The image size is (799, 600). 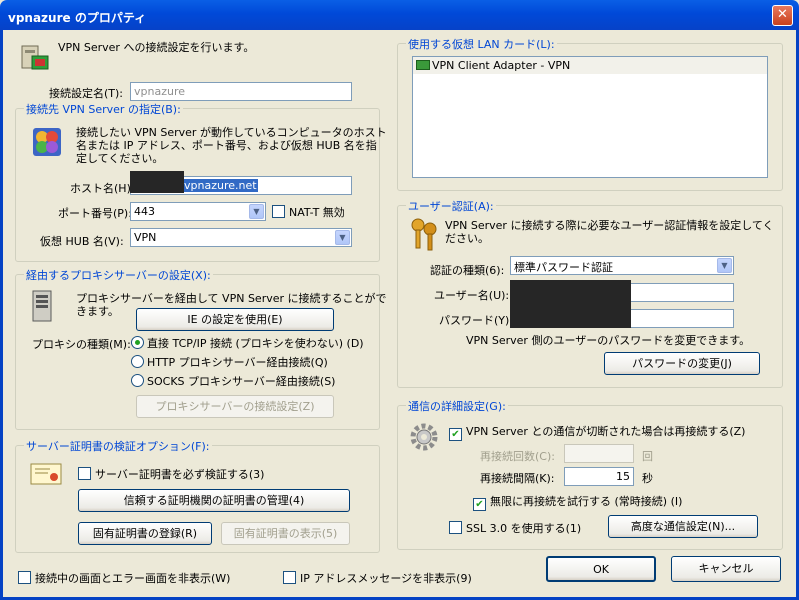 What do you see at coordinates (599, 476) in the screenshot?
I see `interval-input: 15` at bounding box center [599, 476].